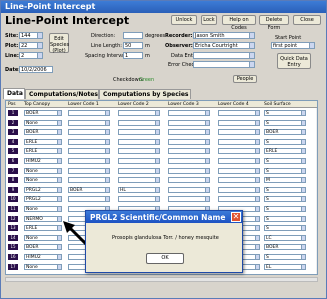  Describe the element at coordinates (13, 199) in the screenshot. I see `row-position: 10` at that location.